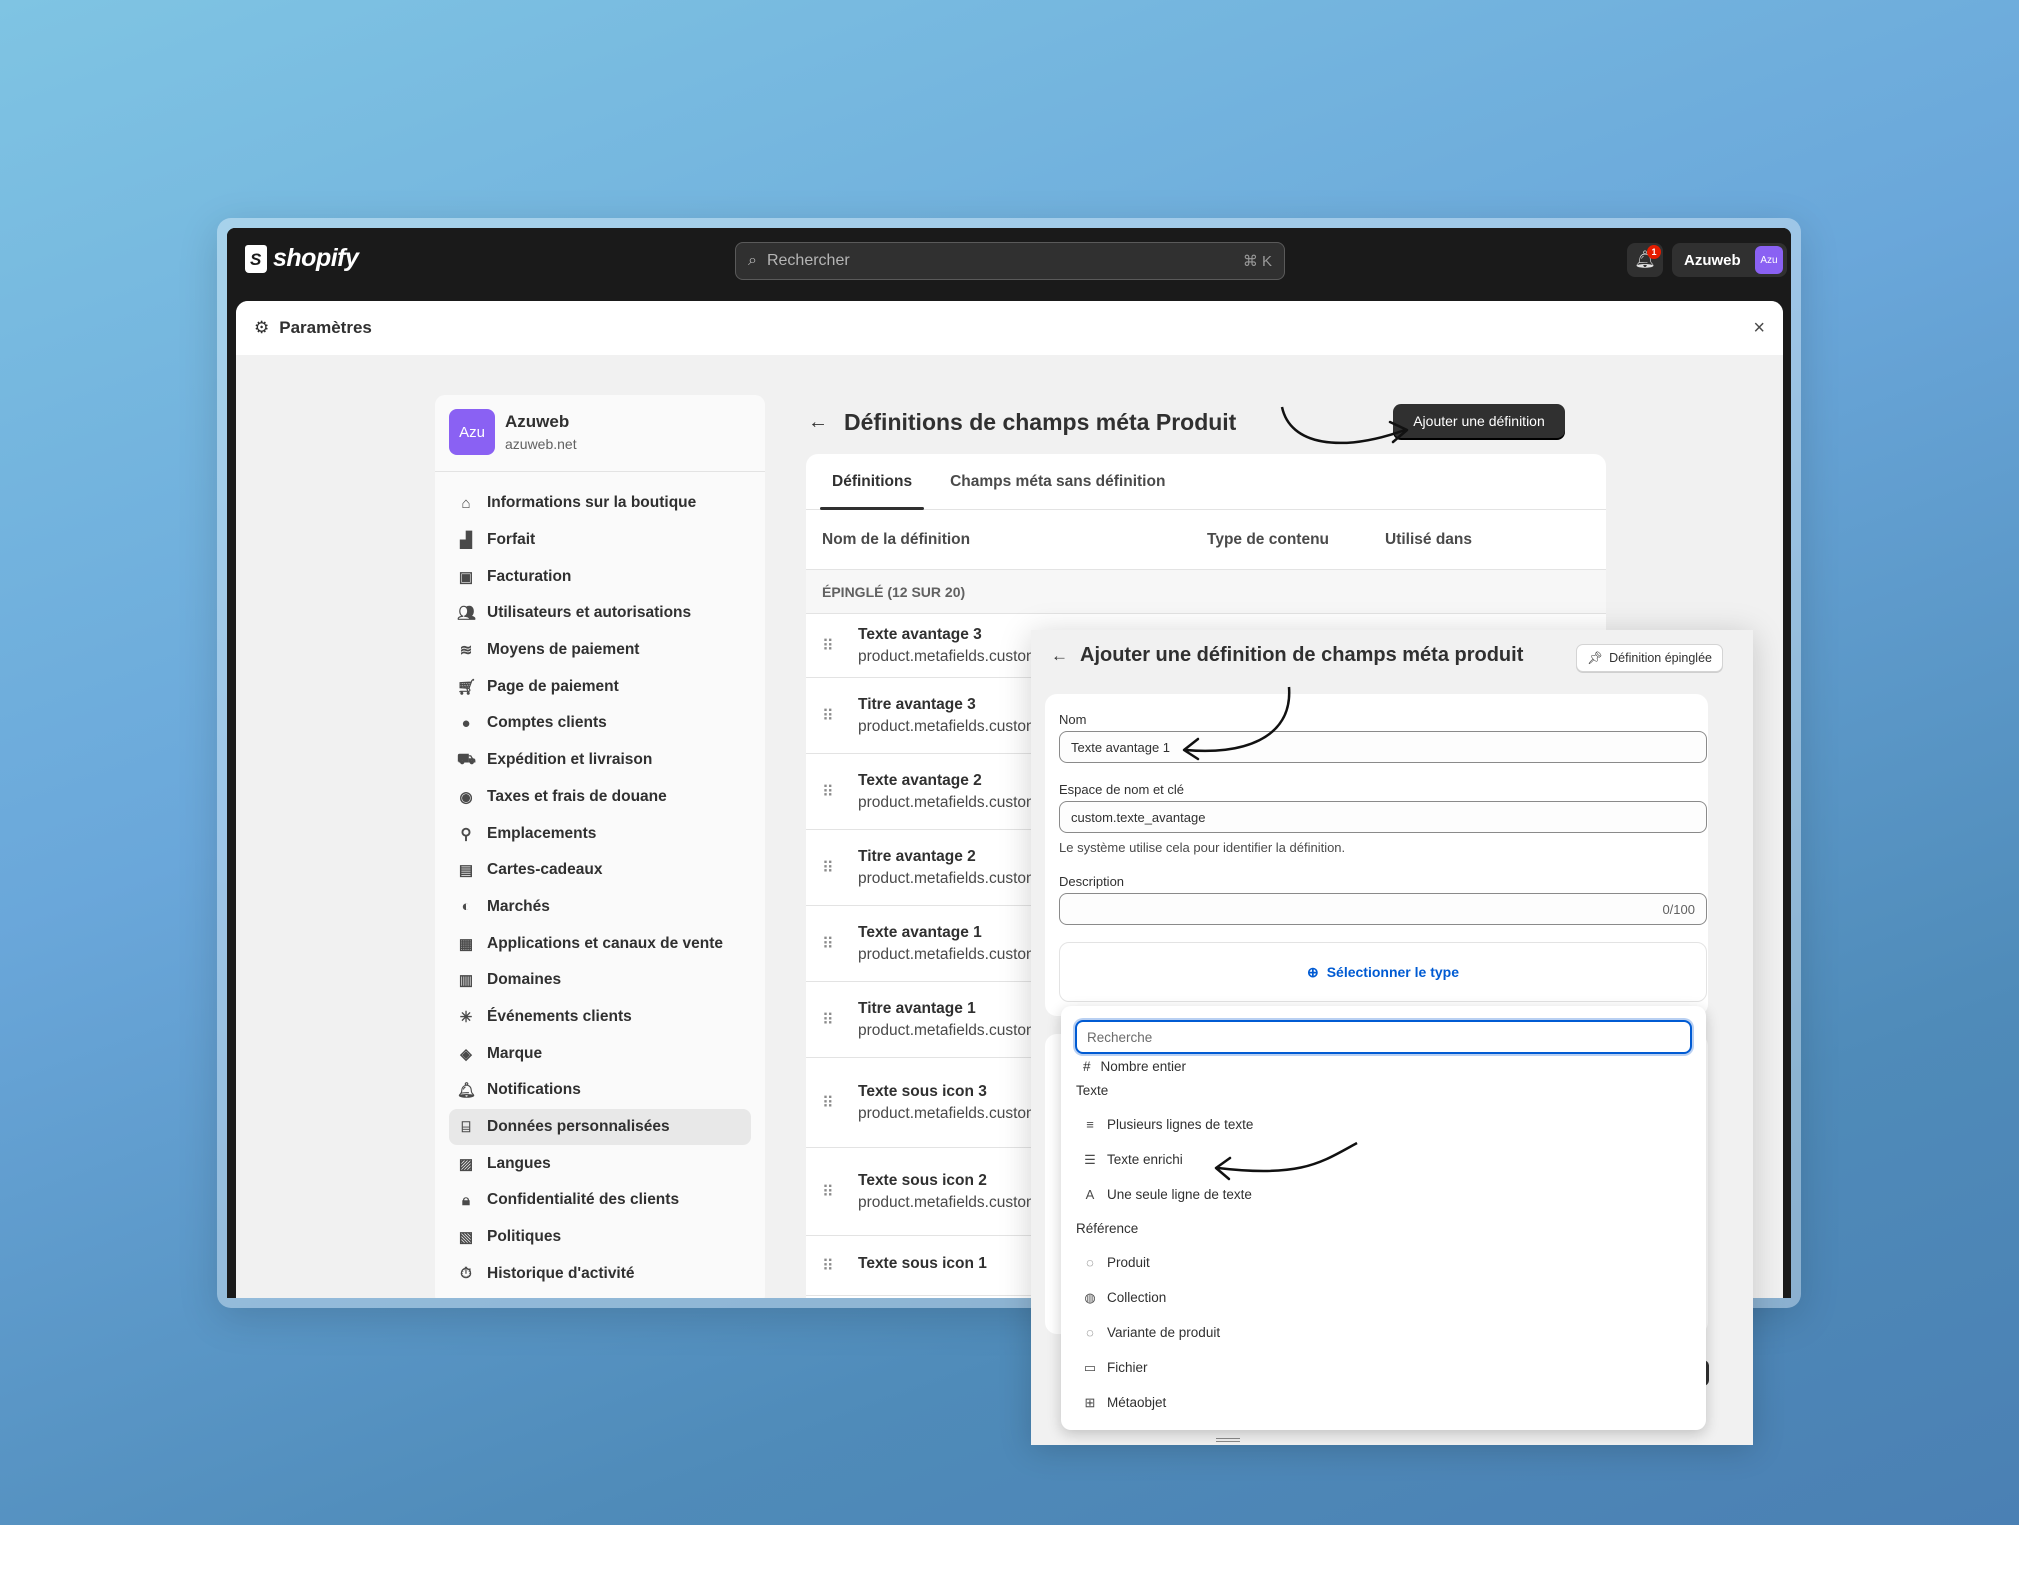  I want to click on tab-definitions: Définitions, so click(872, 482).